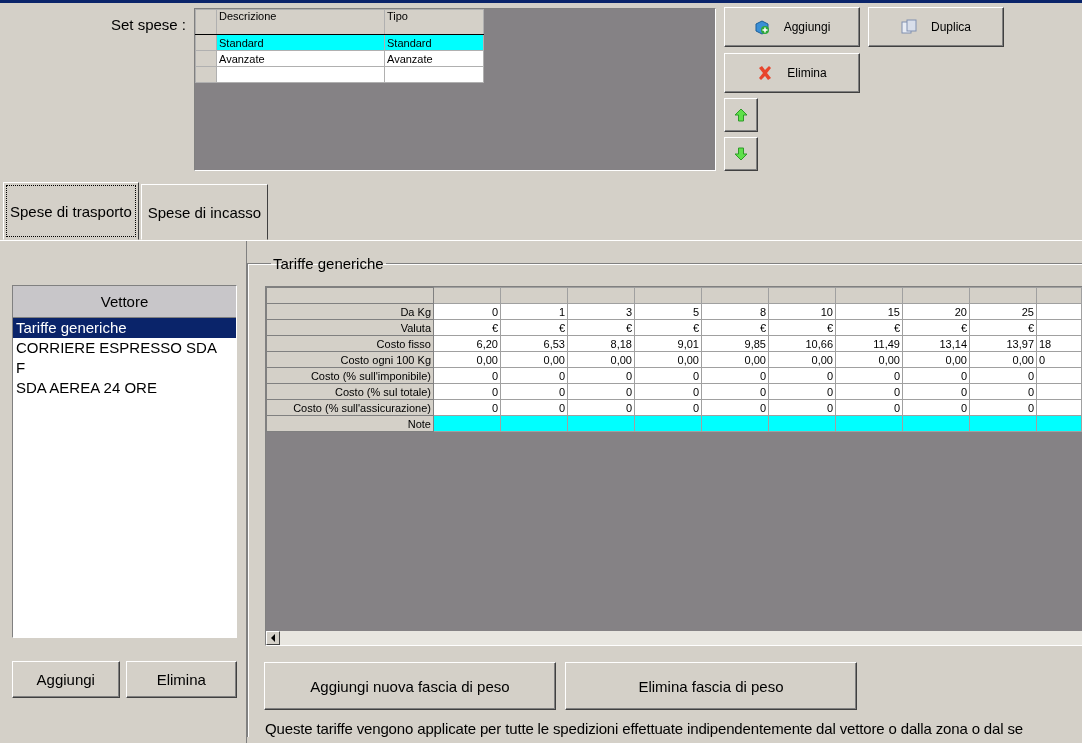 The image size is (1082, 743). Describe the element at coordinates (328, 263) in the screenshot. I see `group-title: Tariffe generiche` at that location.